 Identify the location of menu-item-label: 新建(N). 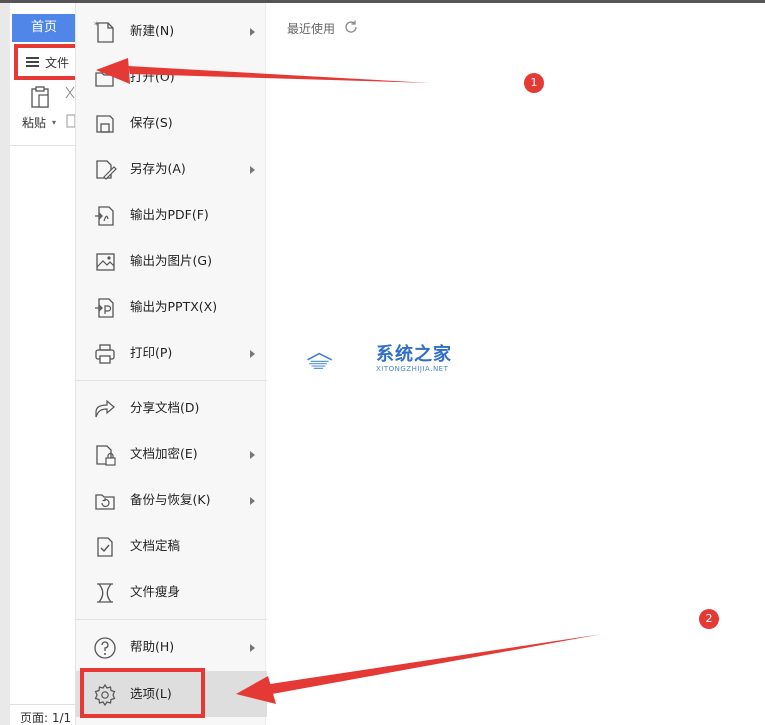
(152, 30).